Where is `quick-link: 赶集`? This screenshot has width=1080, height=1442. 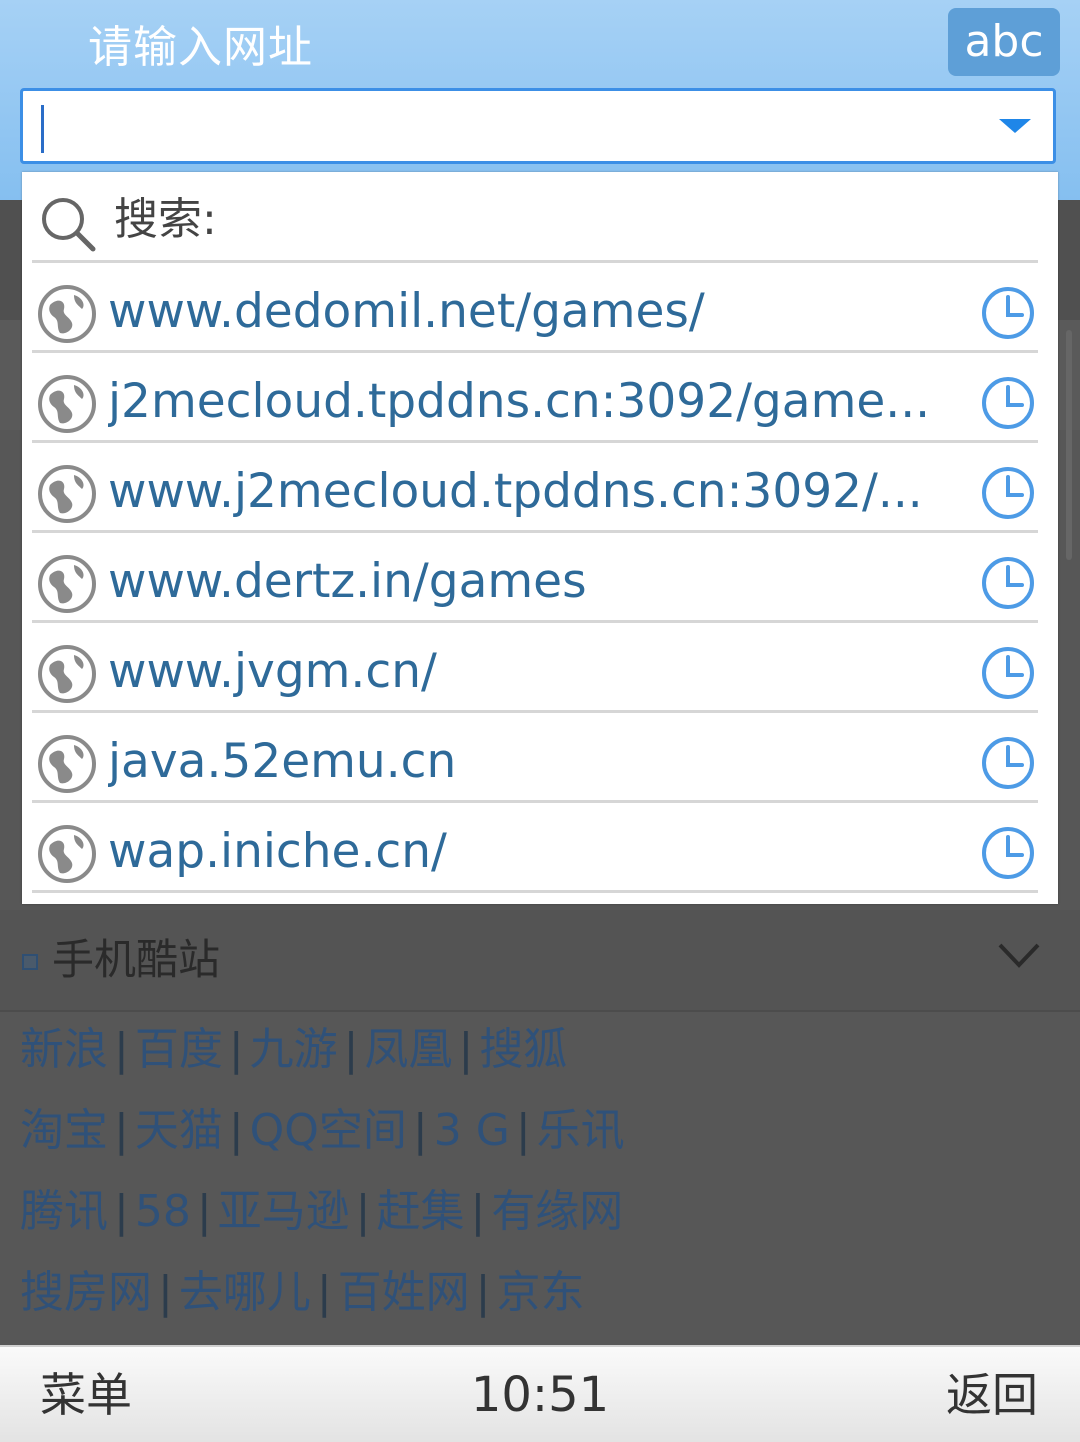
quick-link: 赶集 is located at coordinates (420, 1211).